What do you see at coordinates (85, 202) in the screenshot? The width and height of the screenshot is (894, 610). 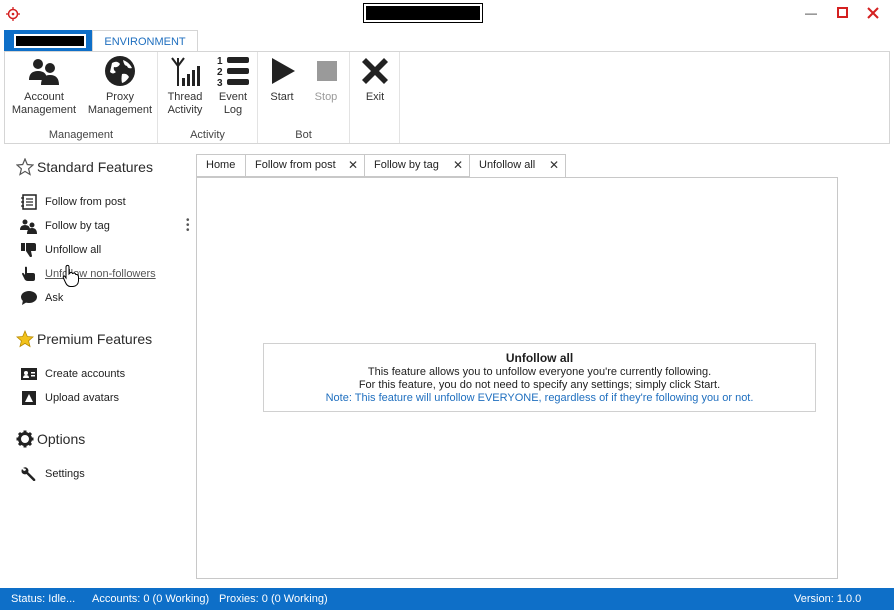 I see `sidebar-item-label: Follow from post` at bounding box center [85, 202].